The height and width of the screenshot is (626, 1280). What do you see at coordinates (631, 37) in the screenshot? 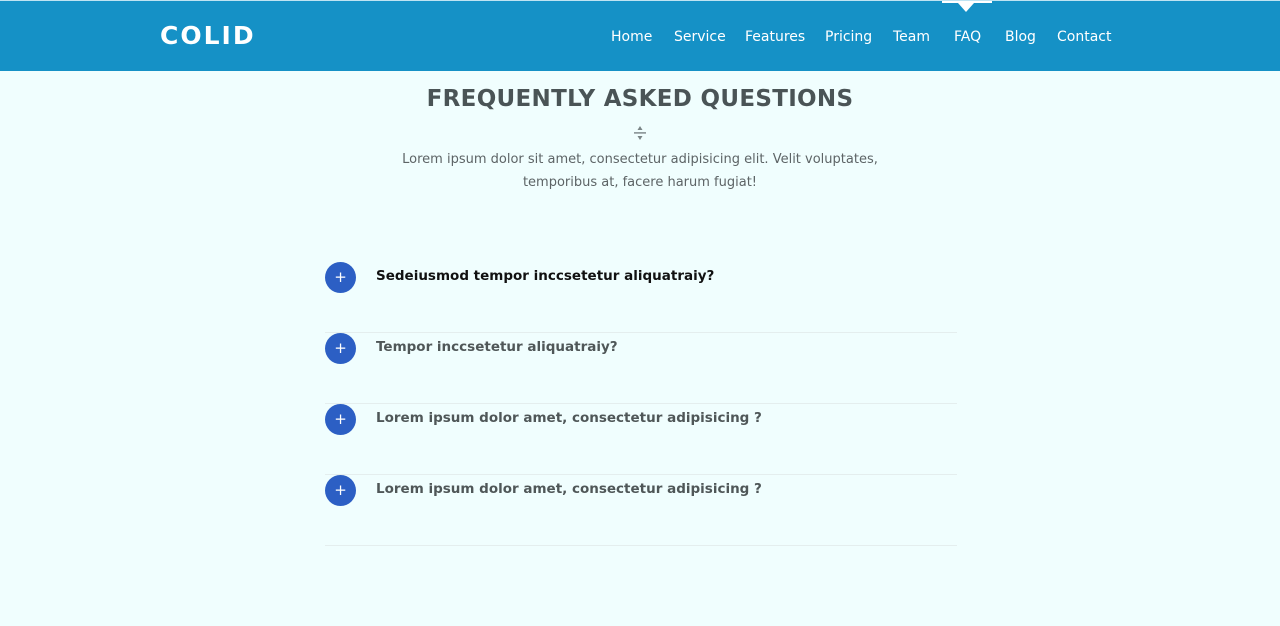
I see `nav-home: Home` at bounding box center [631, 37].